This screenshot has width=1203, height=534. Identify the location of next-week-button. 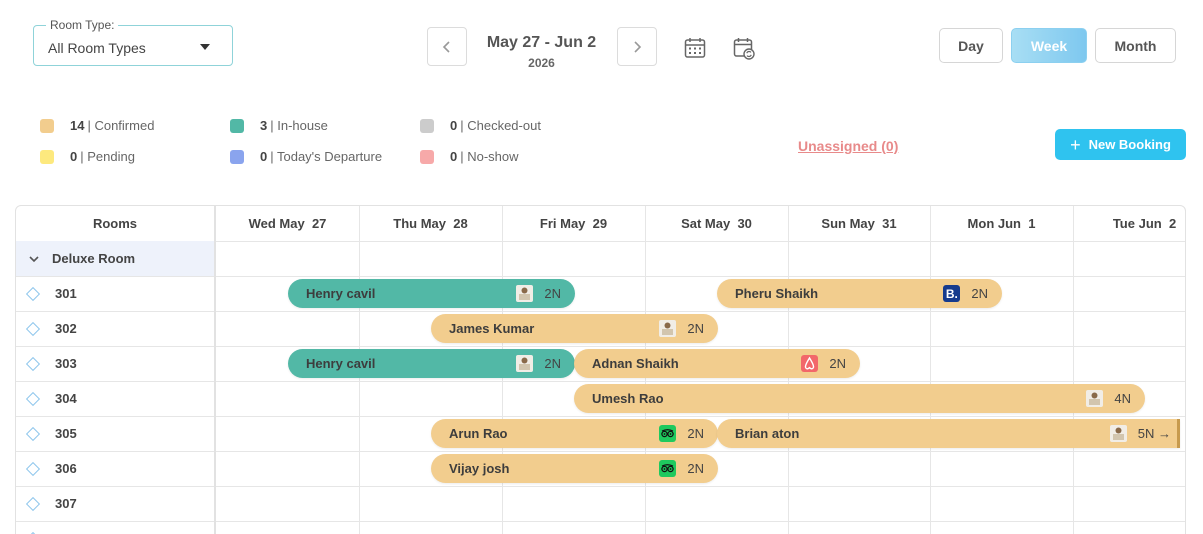
(637, 46).